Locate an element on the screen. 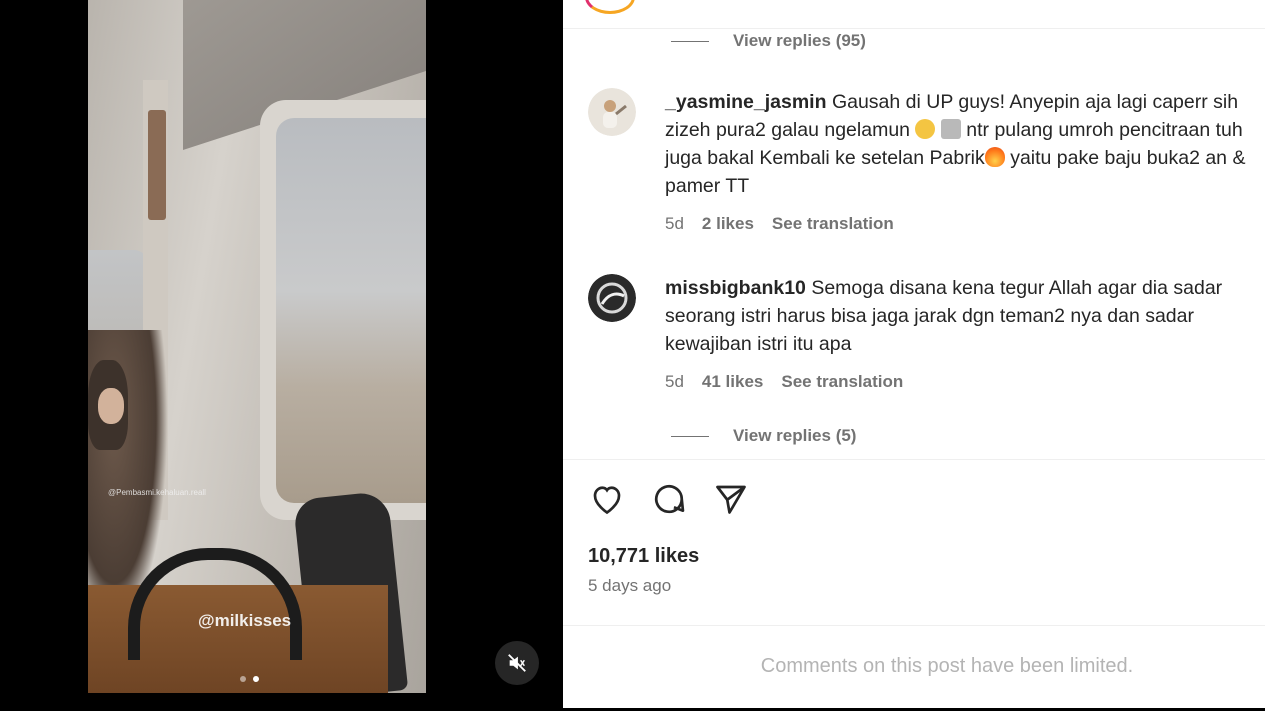 Image resolution: width=1265 pixels, height=711 pixels. mute-button is located at coordinates (517, 663).